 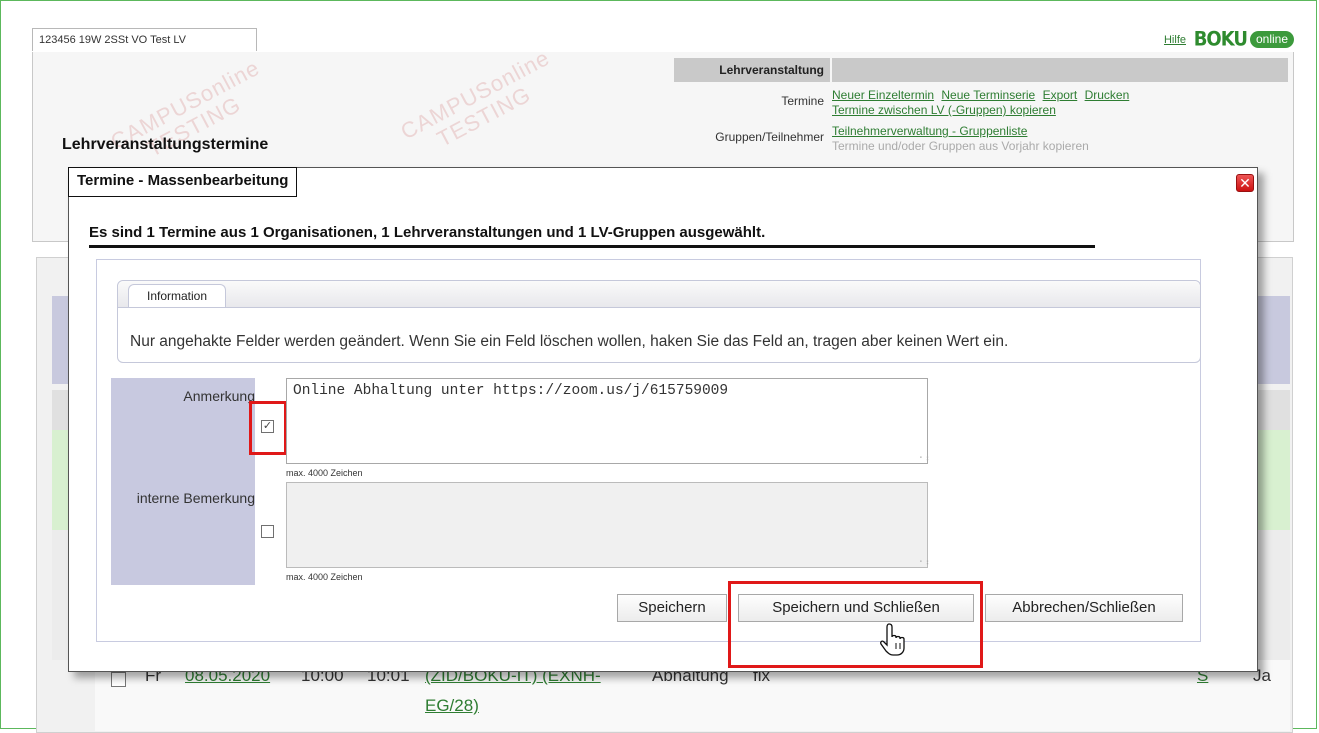 What do you see at coordinates (672, 608) in the screenshot?
I see `save-button: Speichern` at bounding box center [672, 608].